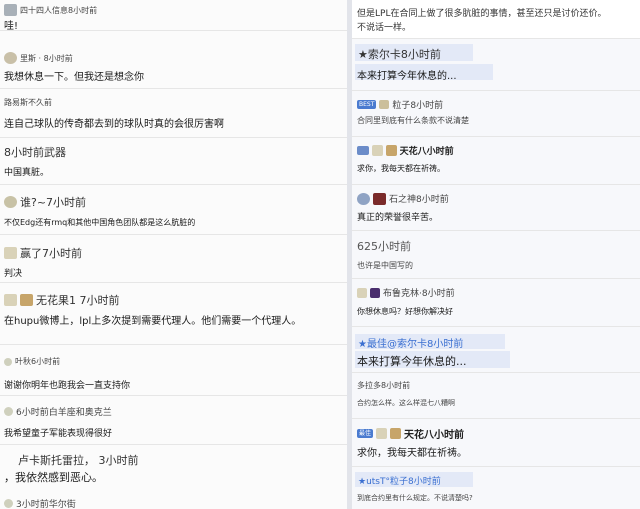  I want to click on comment-item: 最佳 天花八小时前 求你，我每天都在祈祷。, so click(496, 444).